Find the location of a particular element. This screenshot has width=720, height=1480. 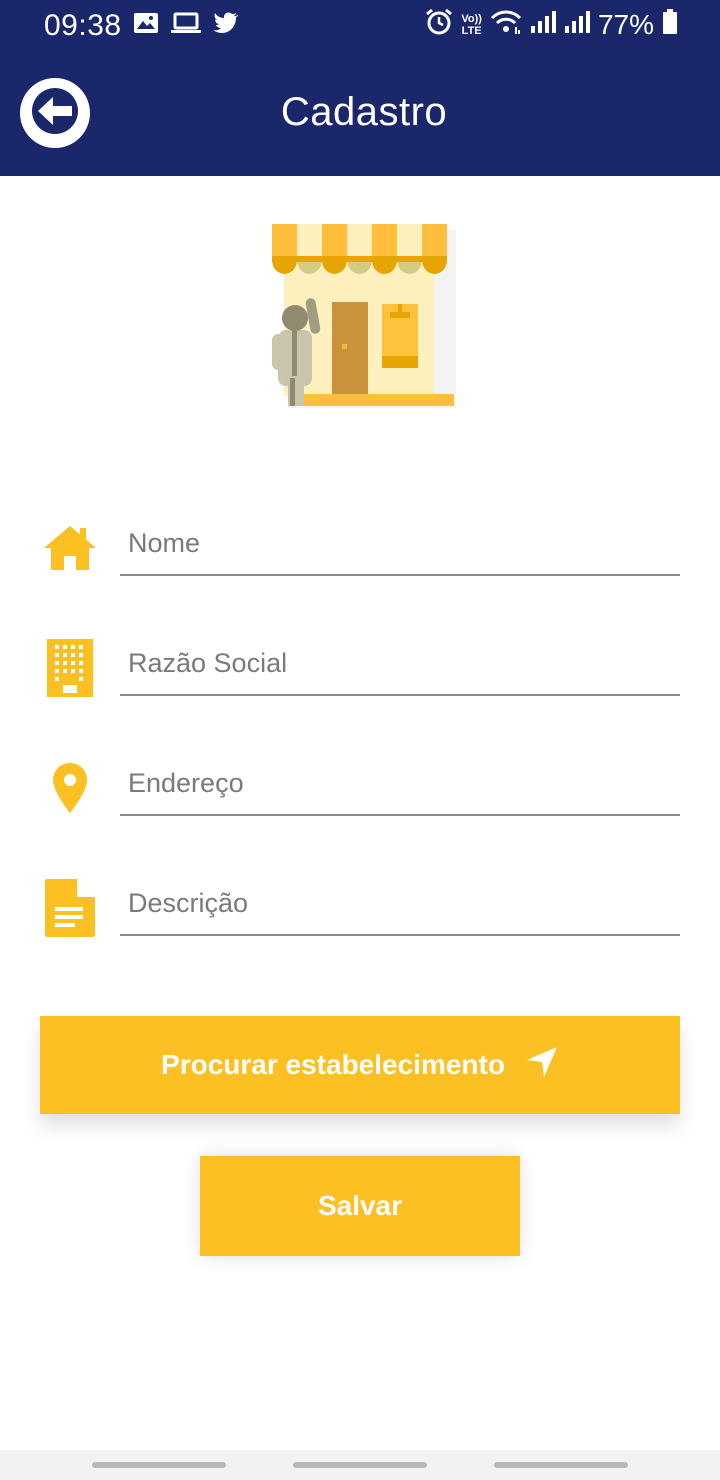

description-field-row is located at coordinates (360, 902).